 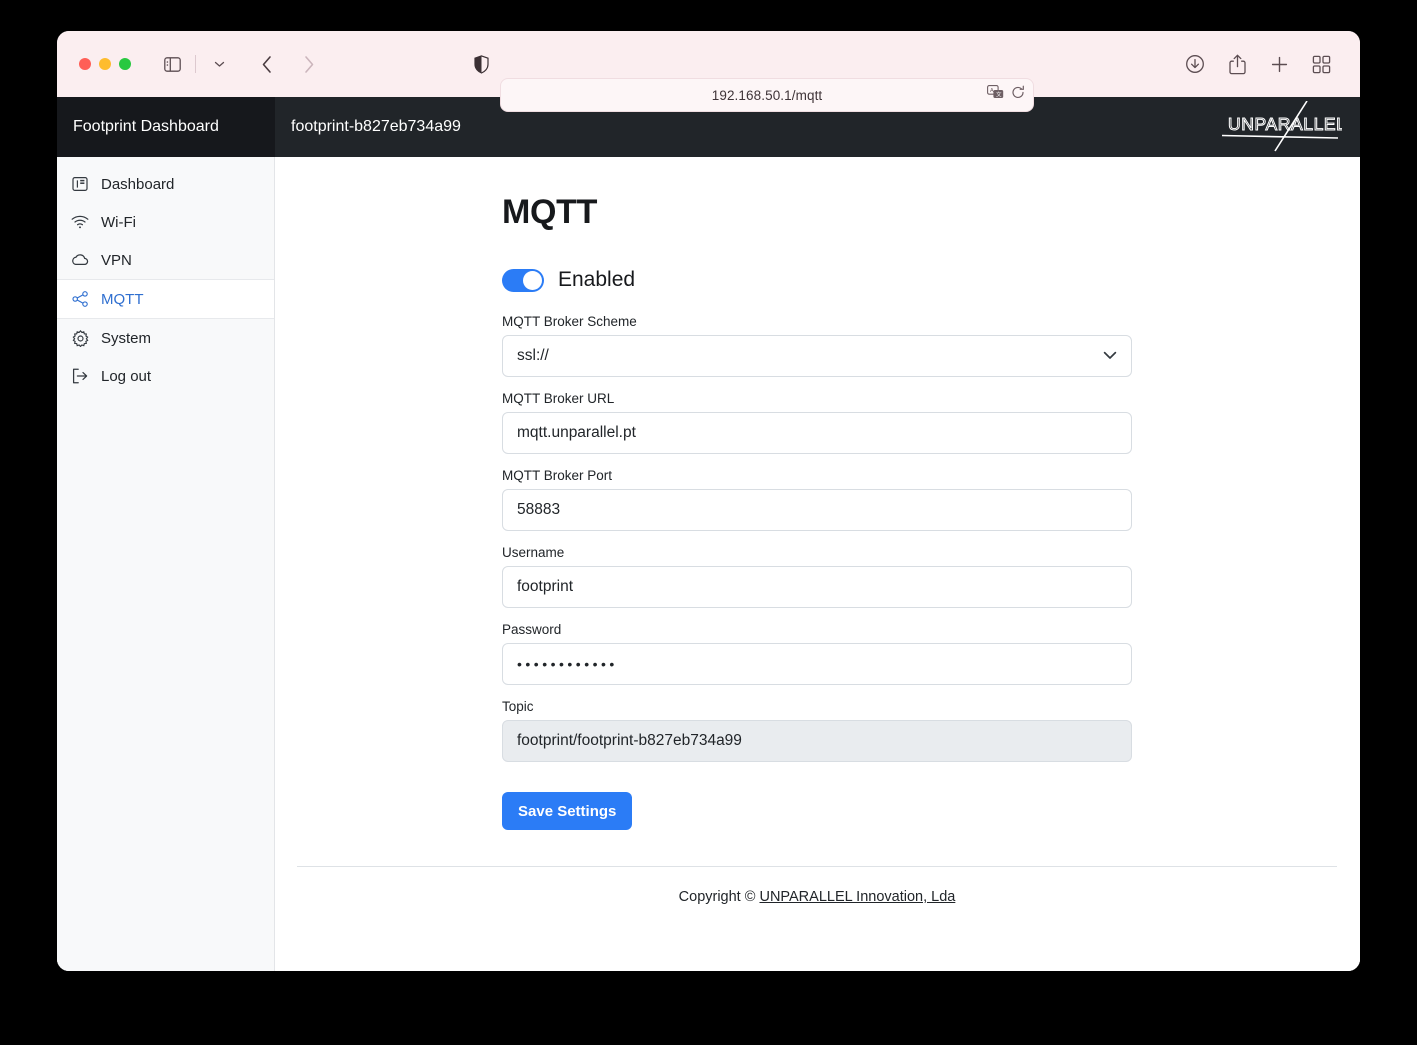 I want to click on broker-url-value: mqtt.unparallel.pt, so click(x=576, y=432).